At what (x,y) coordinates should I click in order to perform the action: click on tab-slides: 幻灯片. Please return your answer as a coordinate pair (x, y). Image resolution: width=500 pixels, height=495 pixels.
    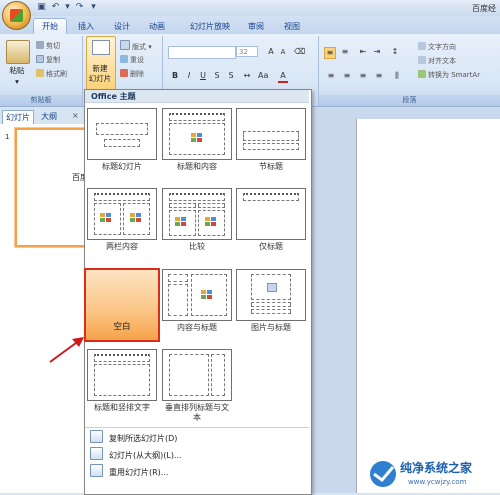
    Looking at the image, I should click on (18, 117).